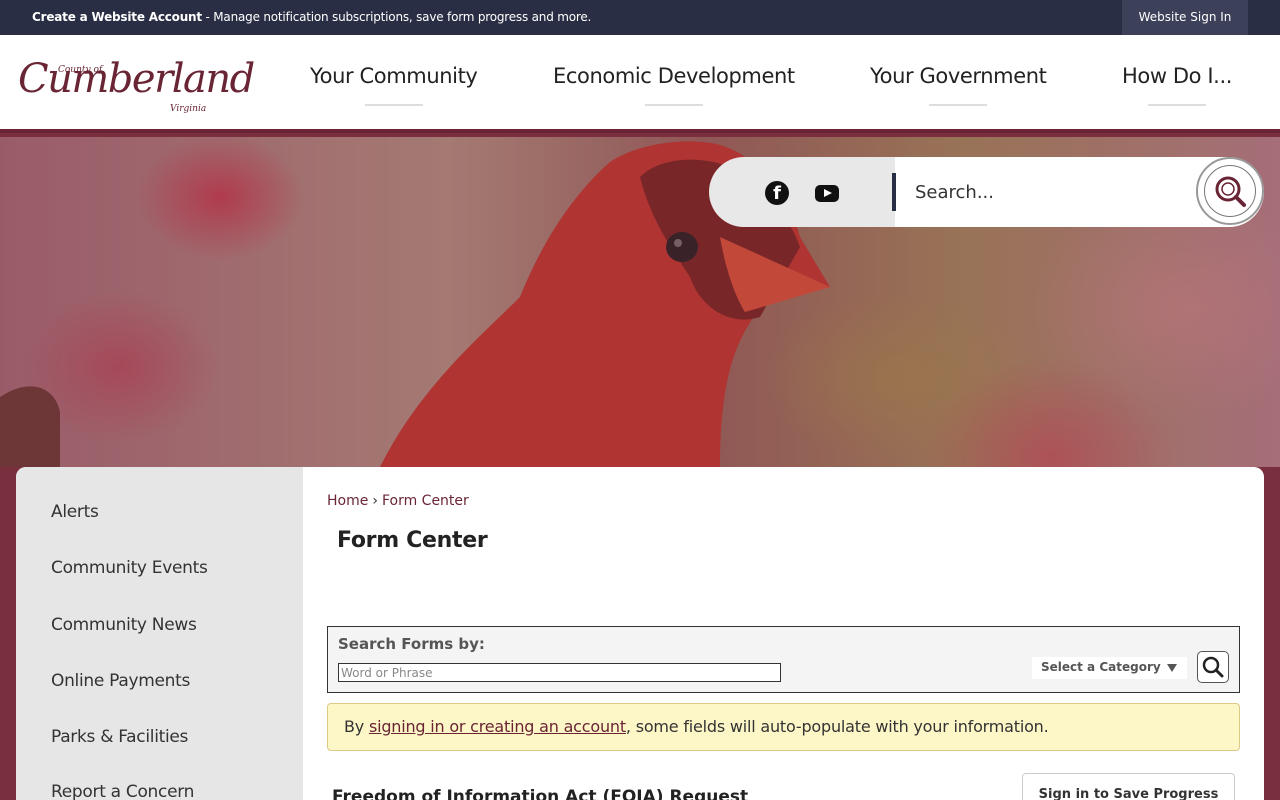  Describe the element at coordinates (122, 791) in the screenshot. I see `sidebar-item-report-a-concern: Report a Concern` at that location.